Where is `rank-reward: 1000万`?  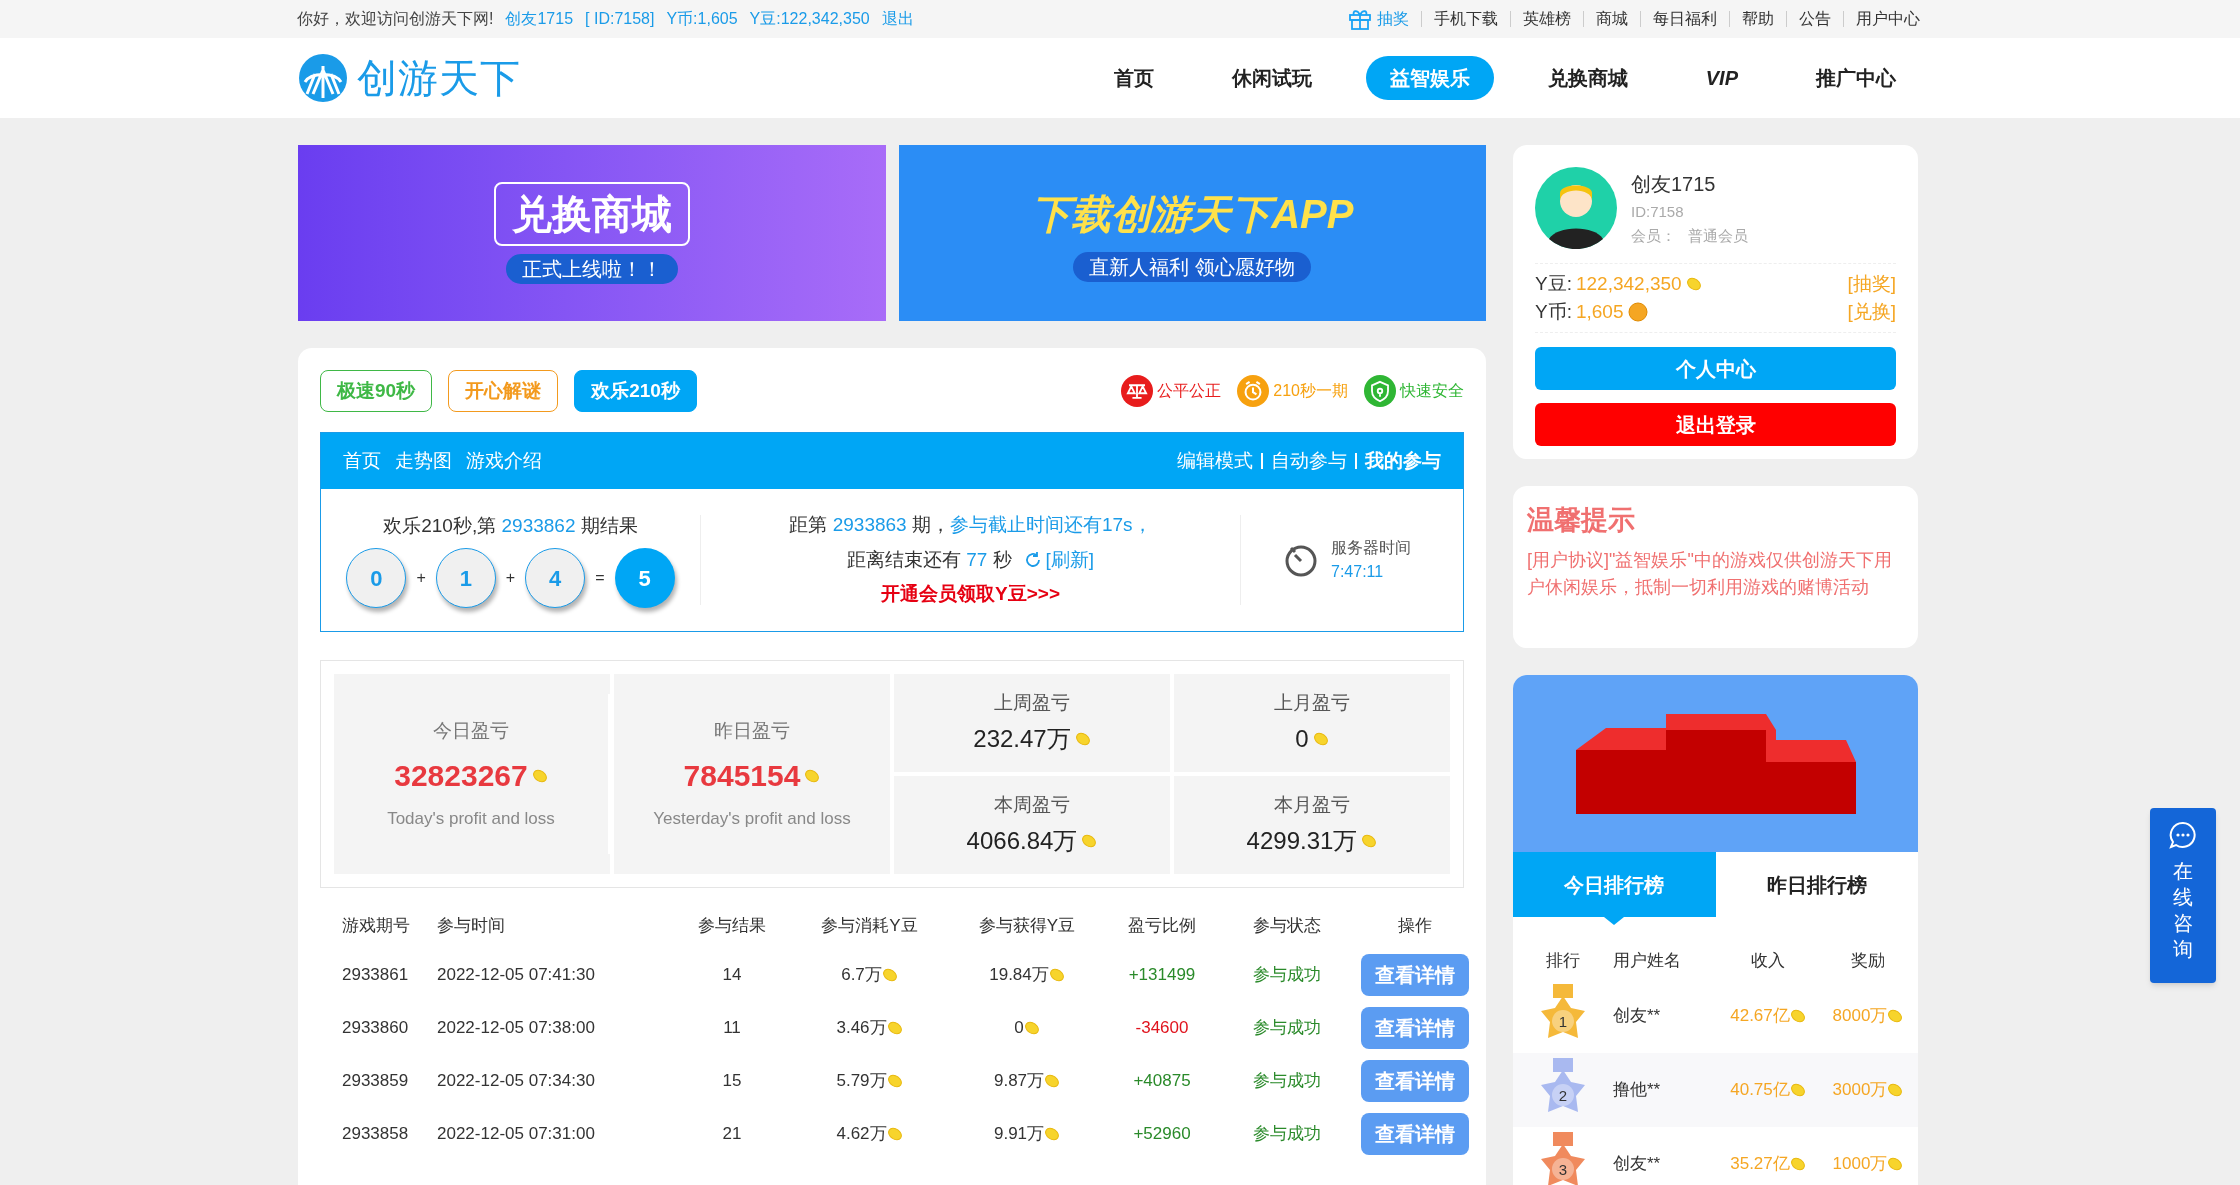 rank-reward: 1000万 is located at coordinates (1860, 1164).